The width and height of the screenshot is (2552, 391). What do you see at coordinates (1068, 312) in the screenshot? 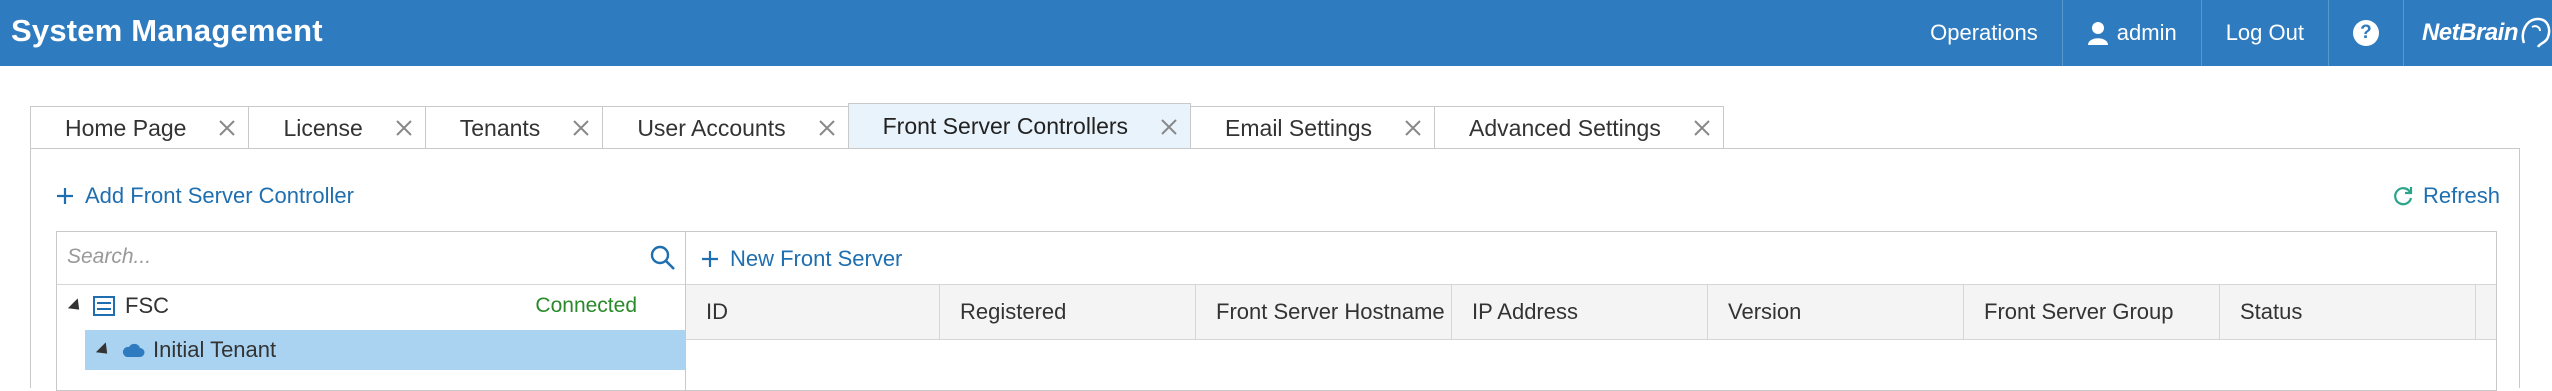
I see `column-header-registered: Registered` at bounding box center [1068, 312].